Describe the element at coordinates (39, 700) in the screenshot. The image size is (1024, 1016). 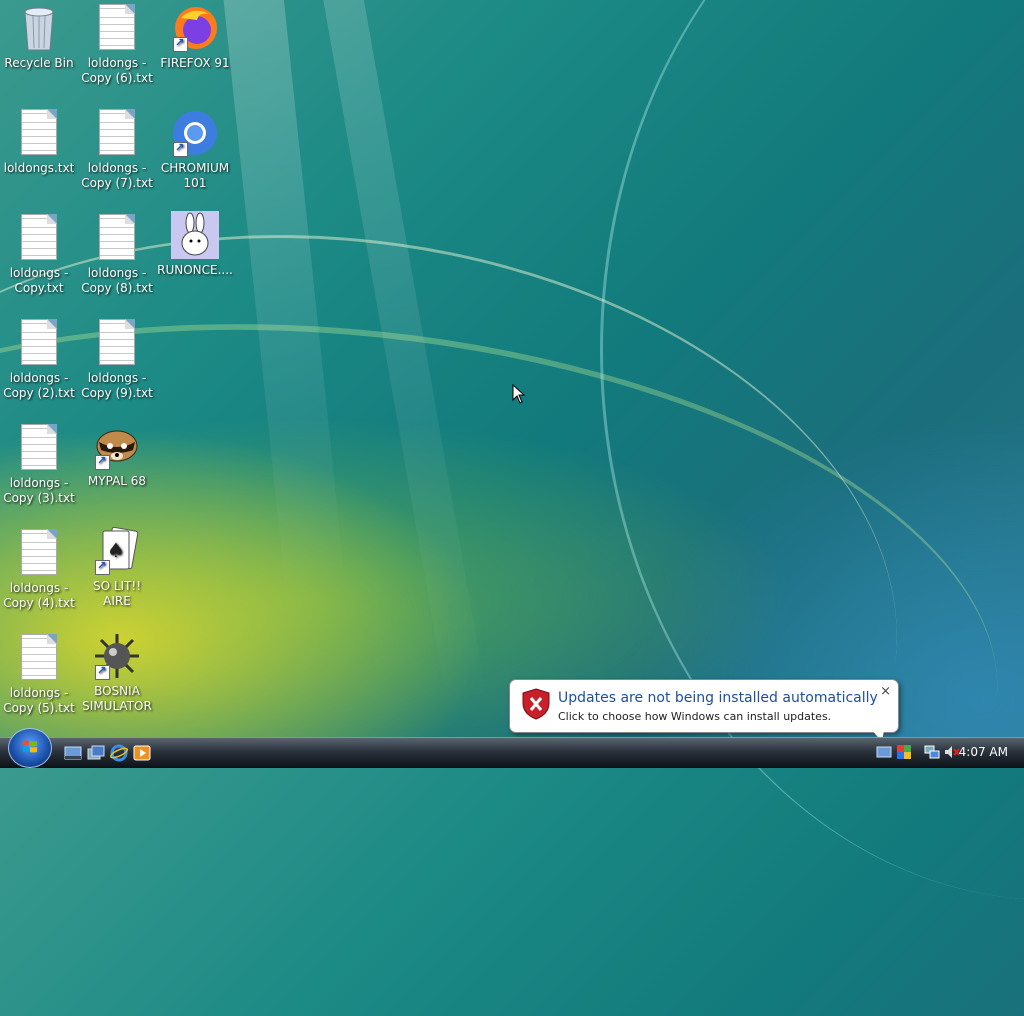
I see `icon-label: loldongs - Copy (5).txt` at that location.